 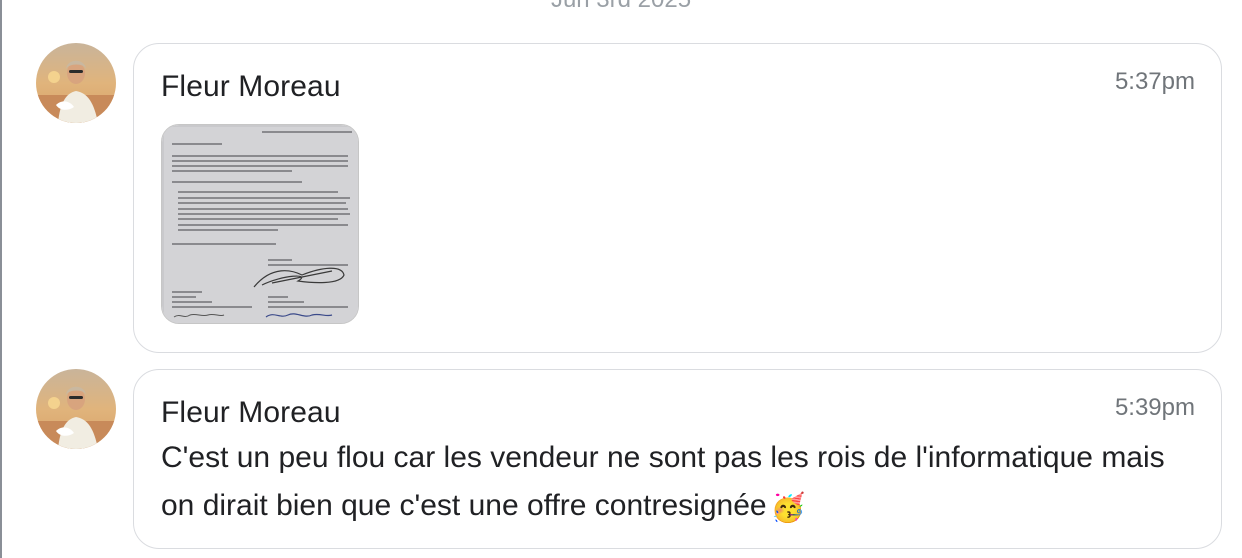 I want to click on document-image-icon, so click(x=260, y=224).